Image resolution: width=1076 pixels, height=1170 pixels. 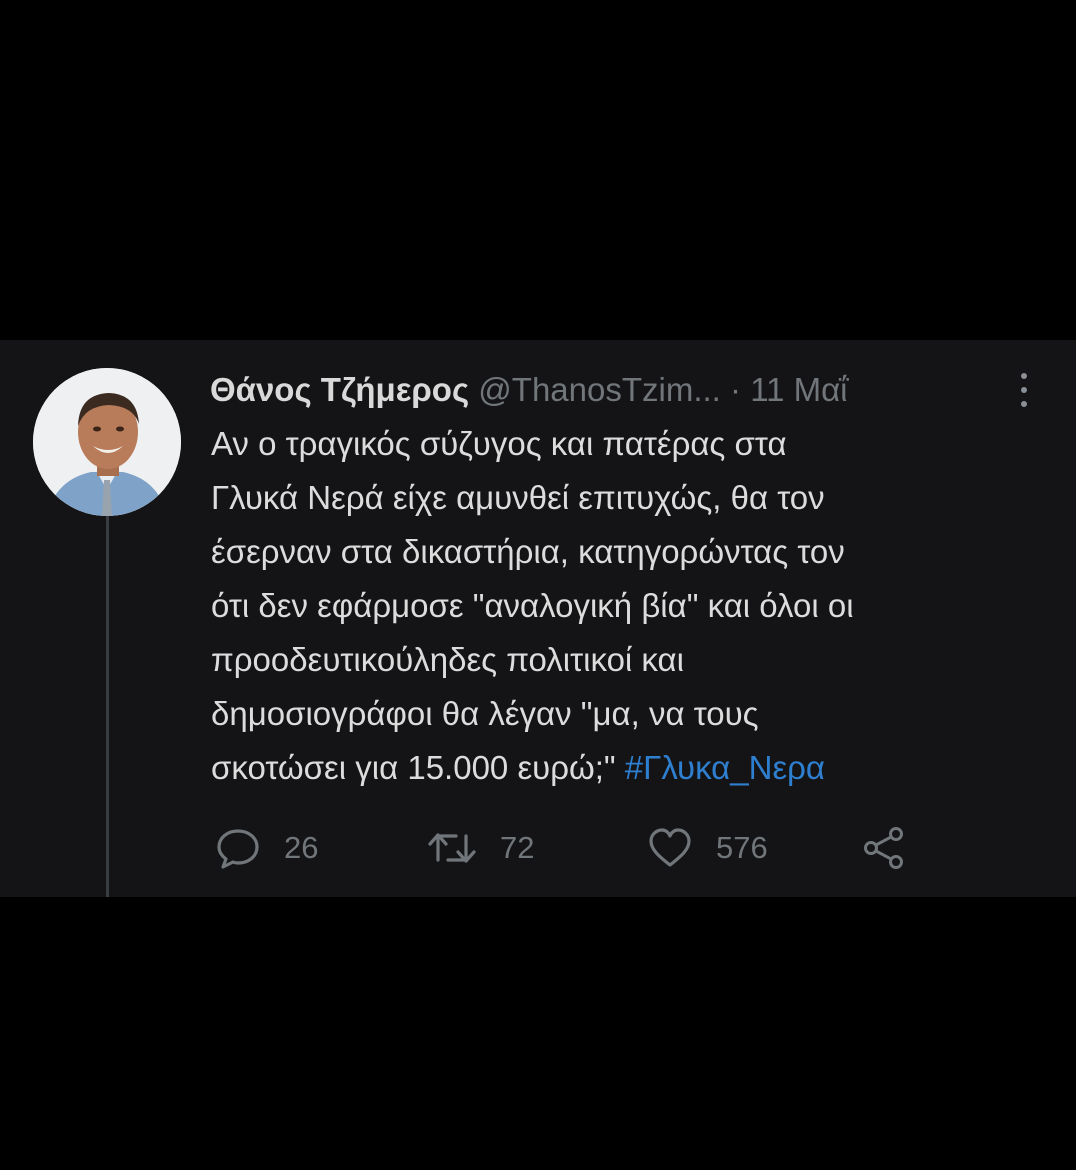 What do you see at coordinates (485, 713) in the screenshot?
I see `tweet-text-line: δημοσιογράφοι θα λέγαν "μα, να τους` at bounding box center [485, 713].